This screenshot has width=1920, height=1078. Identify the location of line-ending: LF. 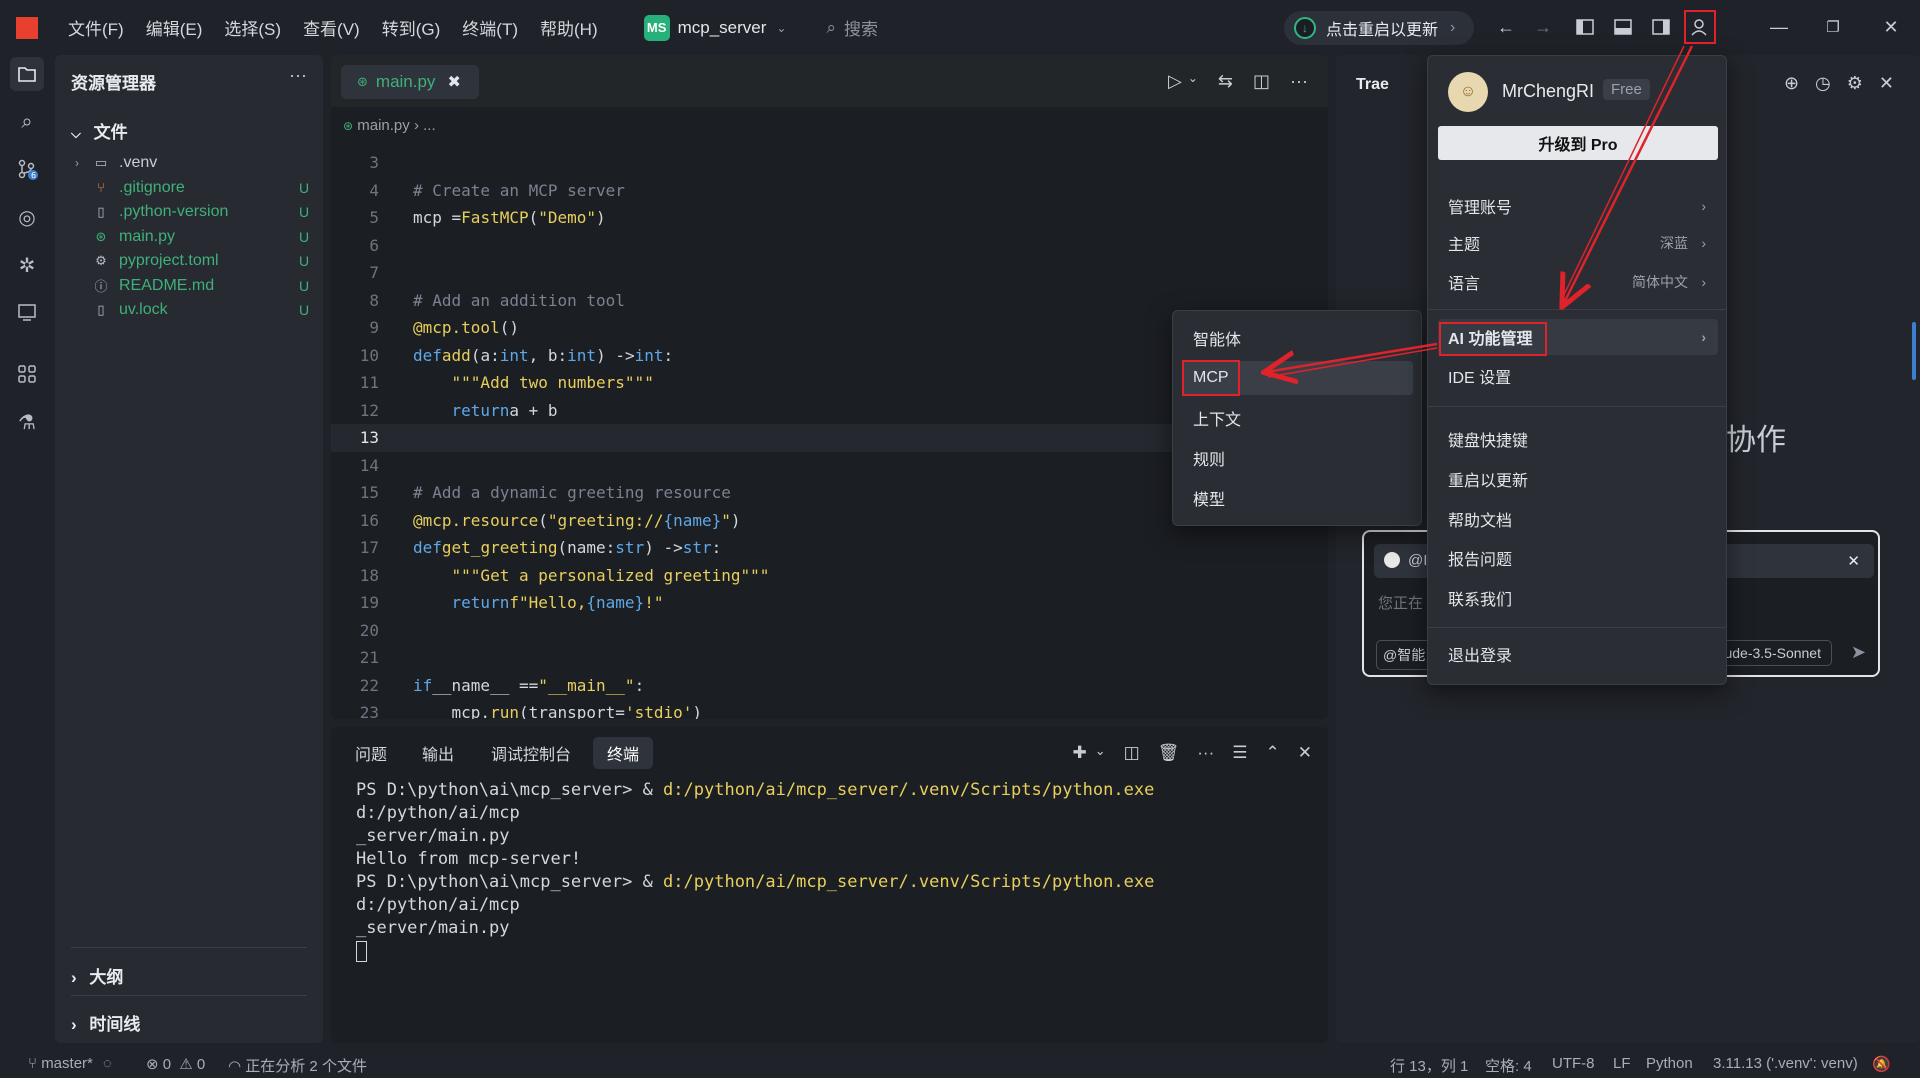
(1622, 1063).